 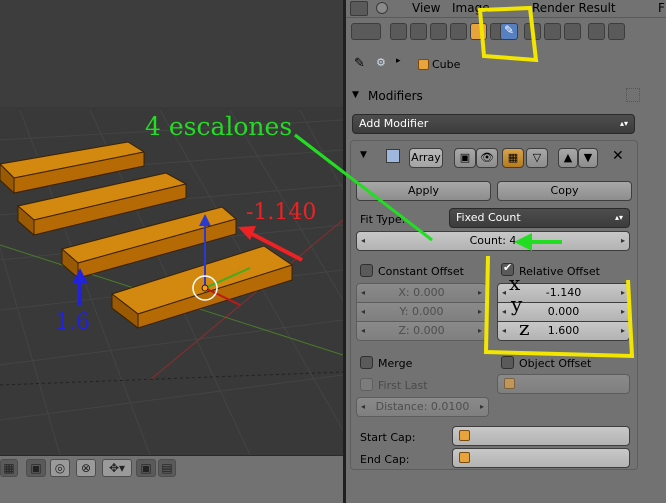 What do you see at coordinates (541, 458) in the screenshot?
I see `end-cap-field` at bounding box center [541, 458].